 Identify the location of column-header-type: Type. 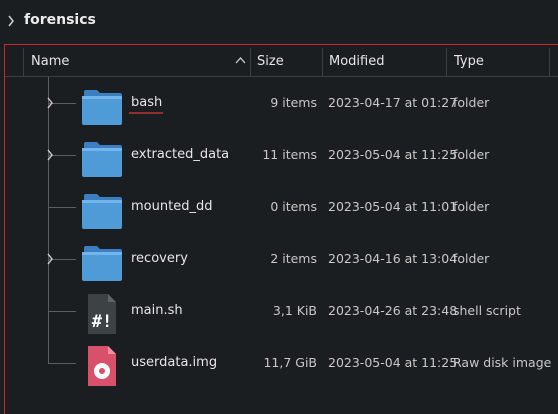
(469, 60).